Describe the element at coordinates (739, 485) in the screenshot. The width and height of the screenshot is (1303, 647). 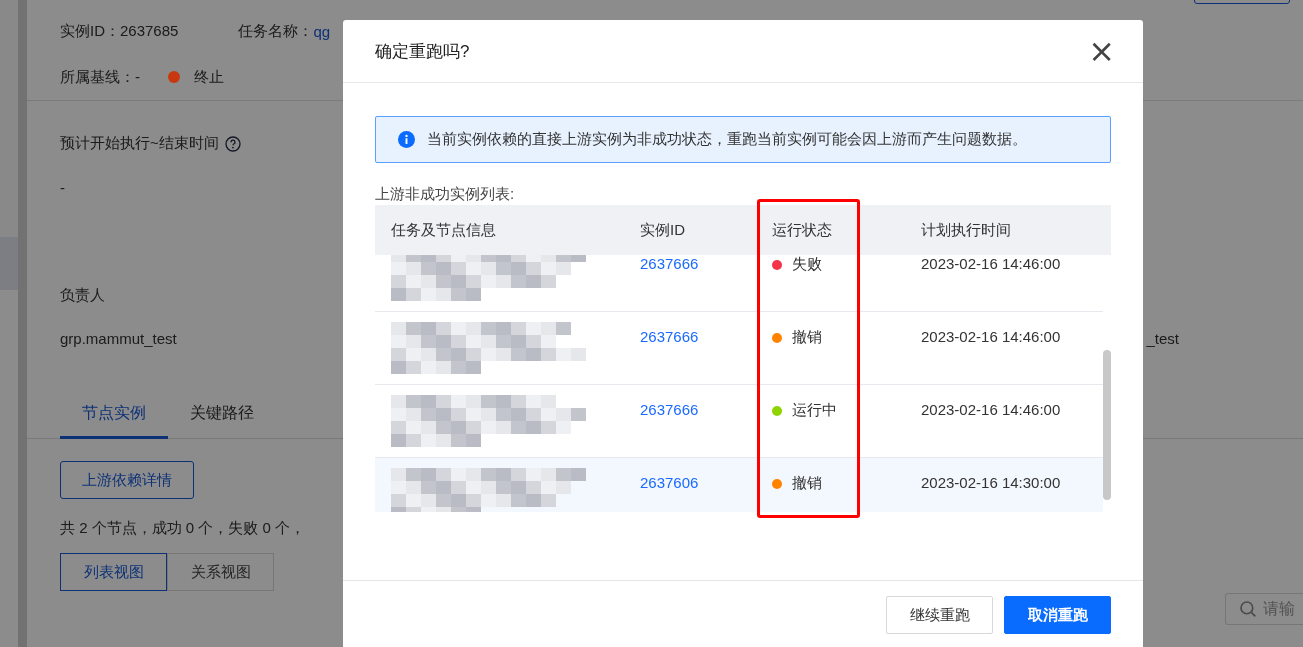
I see `table-row: 2637606 撤销 2023-02-16 14:30:00` at that location.